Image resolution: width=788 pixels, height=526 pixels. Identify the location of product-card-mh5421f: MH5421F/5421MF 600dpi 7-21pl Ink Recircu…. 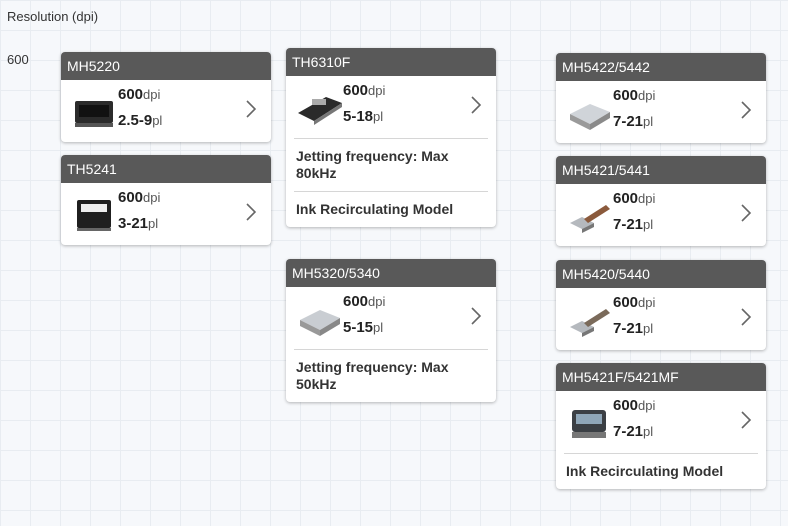
(661, 426).